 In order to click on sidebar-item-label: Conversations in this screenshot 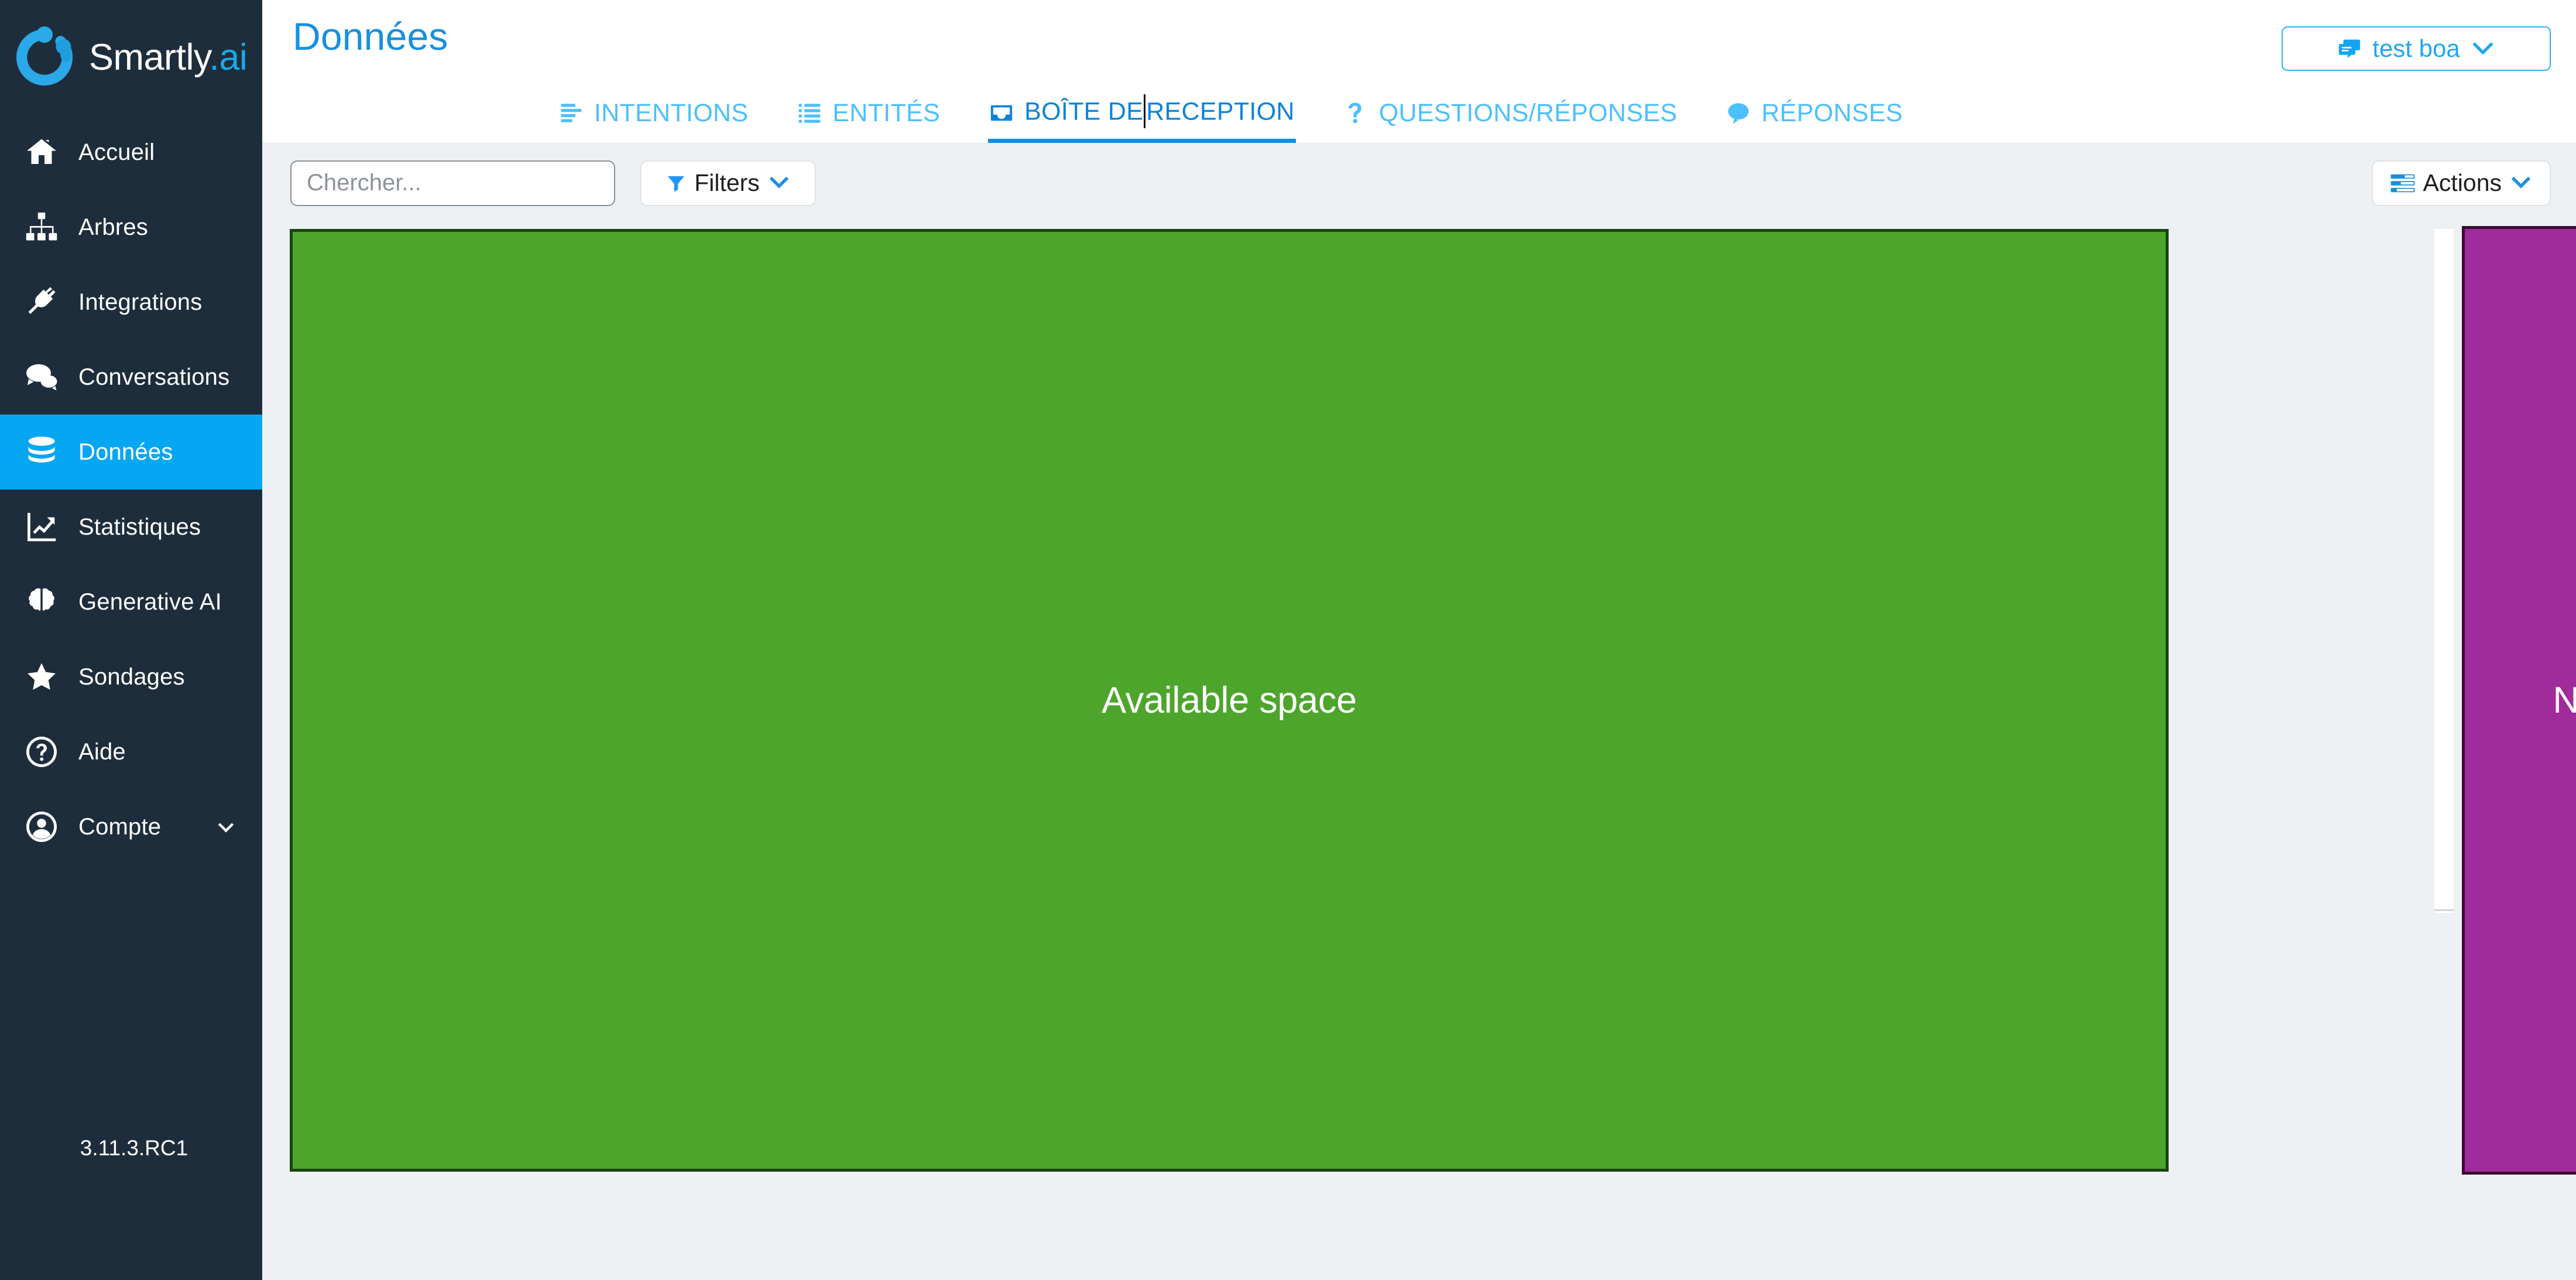, I will do `click(154, 377)`.